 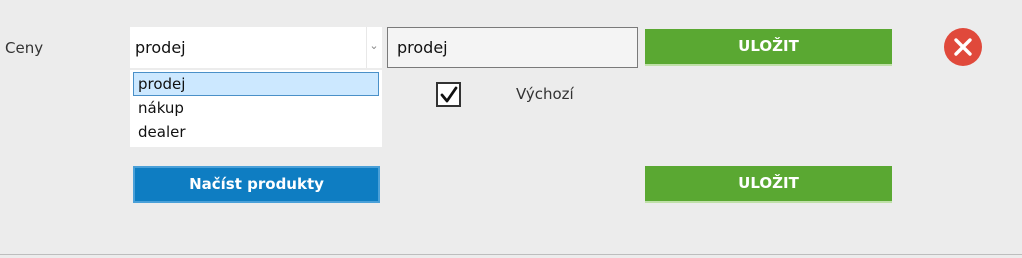 I want to click on dropdown-option-dealer: dealer, so click(x=256, y=132).